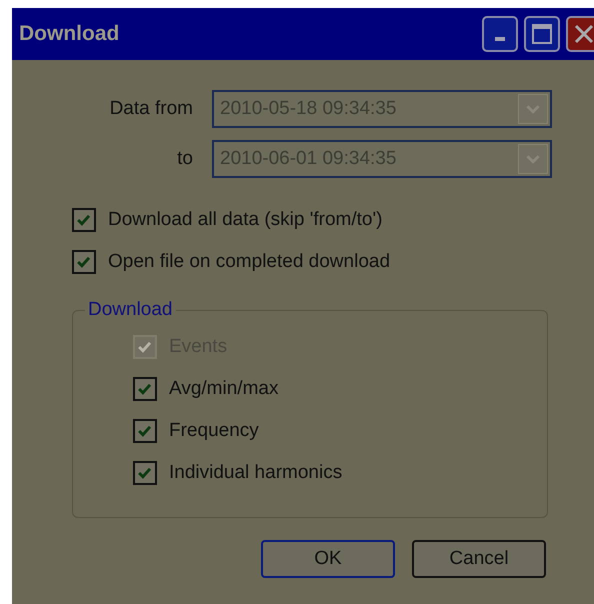  Describe the element at coordinates (245, 220) in the screenshot. I see `checkbox-label: Download all data (skip 'from/to')` at that location.